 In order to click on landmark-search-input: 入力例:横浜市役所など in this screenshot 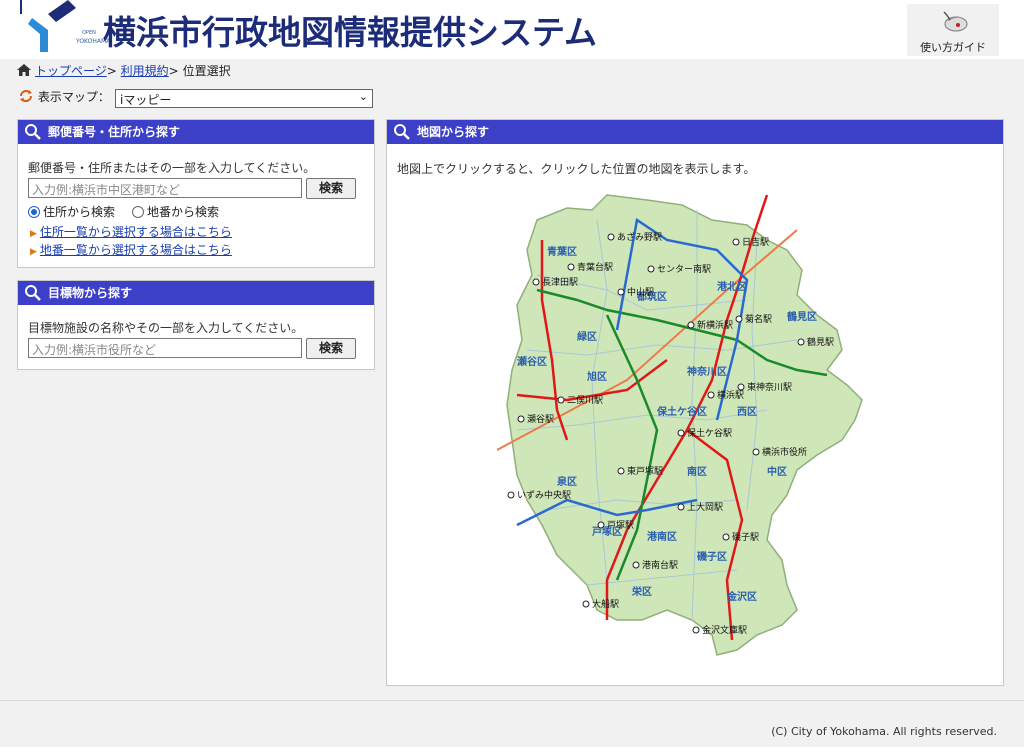, I will do `click(165, 348)`.